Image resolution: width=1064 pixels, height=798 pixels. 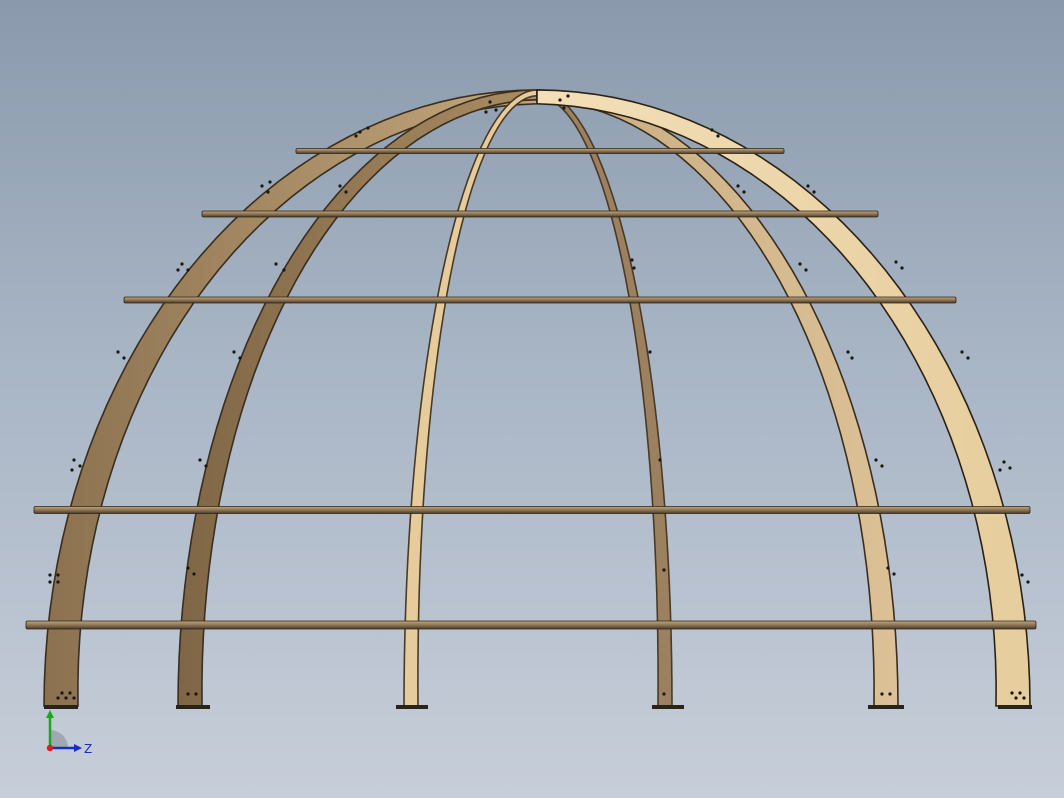 What do you see at coordinates (78, 748) in the screenshot?
I see `z-arrow-icon` at bounding box center [78, 748].